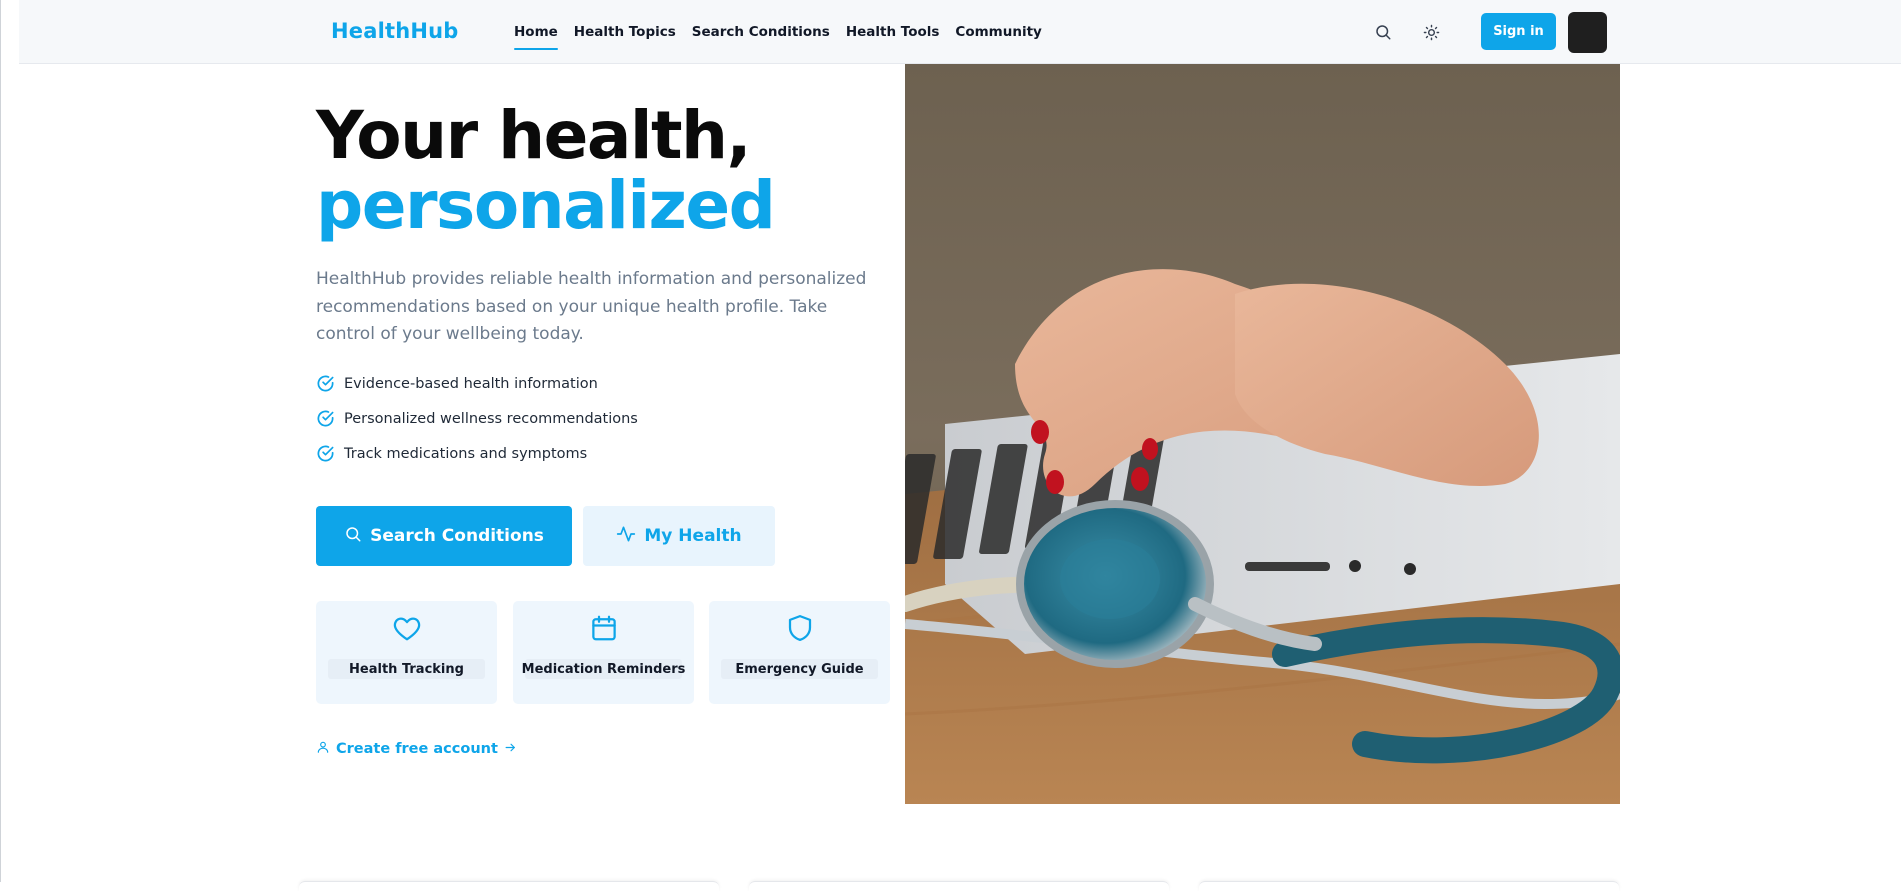  Describe the element at coordinates (625, 32) in the screenshot. I see `nav-health-topics: Health Topics` at that location.